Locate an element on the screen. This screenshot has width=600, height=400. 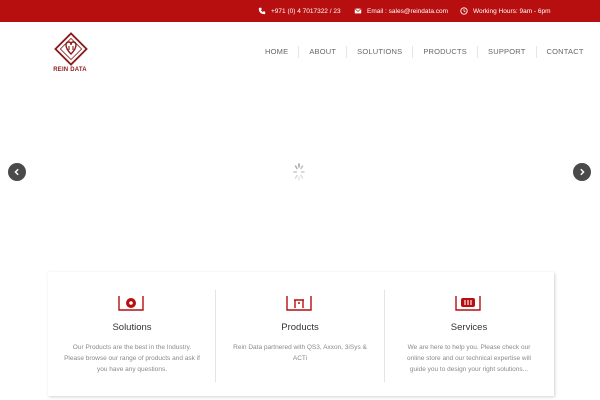
logo-mark-icon is located at coordinates (71, 49).